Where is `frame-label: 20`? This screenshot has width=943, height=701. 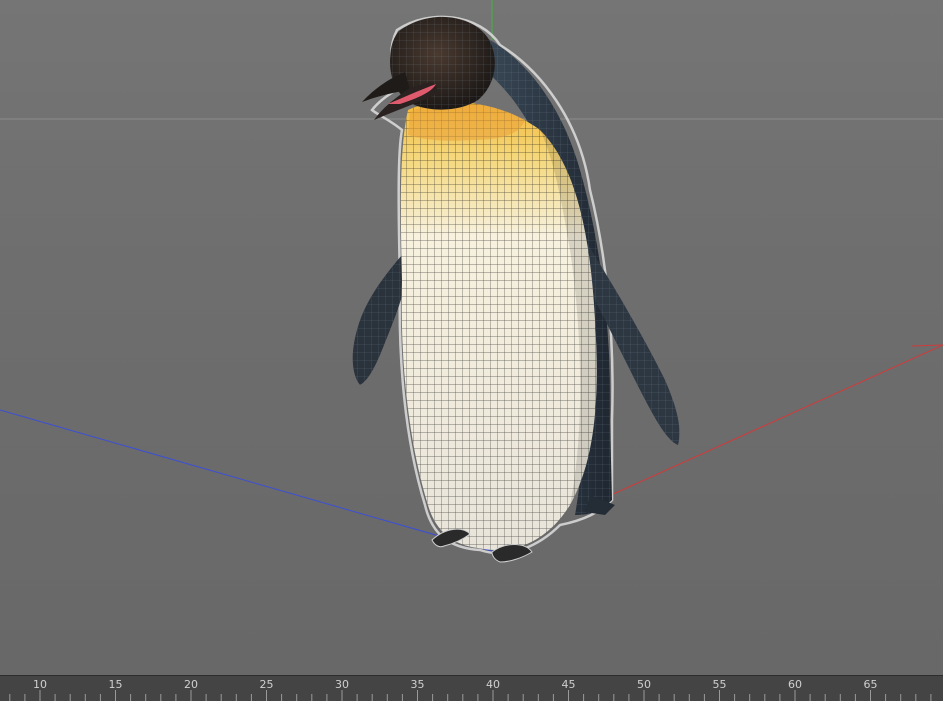
frame-label: 20 is located at coordinates (191, 684).